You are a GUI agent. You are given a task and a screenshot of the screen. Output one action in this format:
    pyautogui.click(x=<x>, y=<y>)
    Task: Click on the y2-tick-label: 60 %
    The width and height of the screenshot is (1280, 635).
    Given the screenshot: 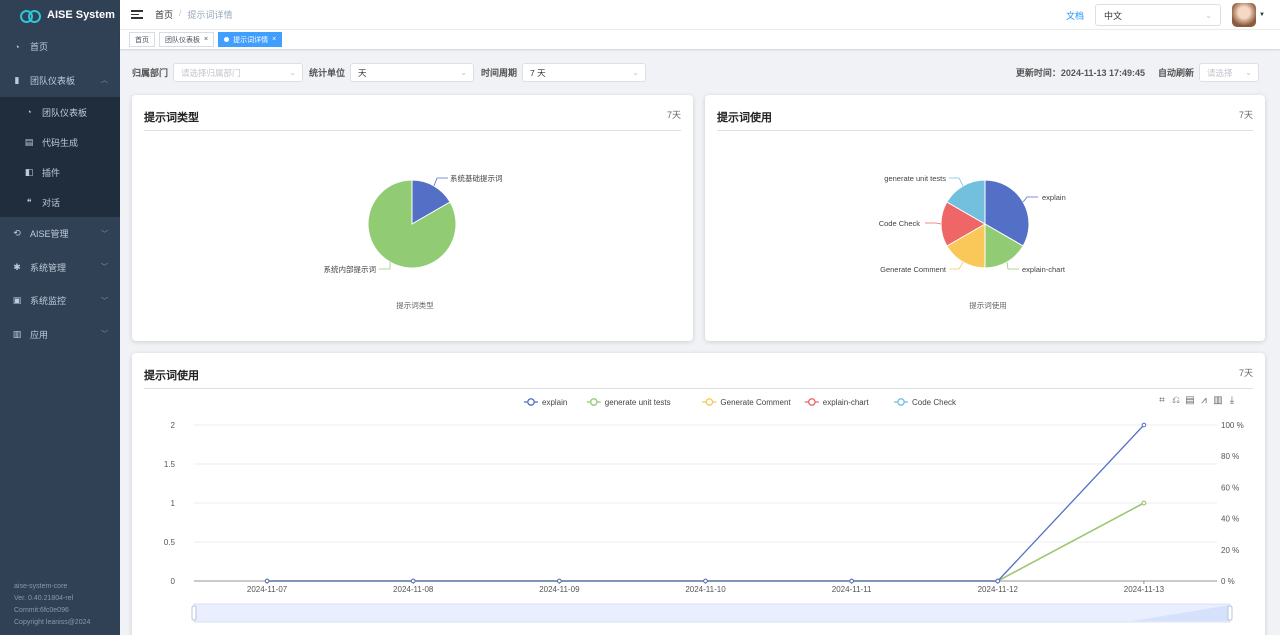 What is the action you would take?
    pyautogui.click(x=1230, y=487)
    